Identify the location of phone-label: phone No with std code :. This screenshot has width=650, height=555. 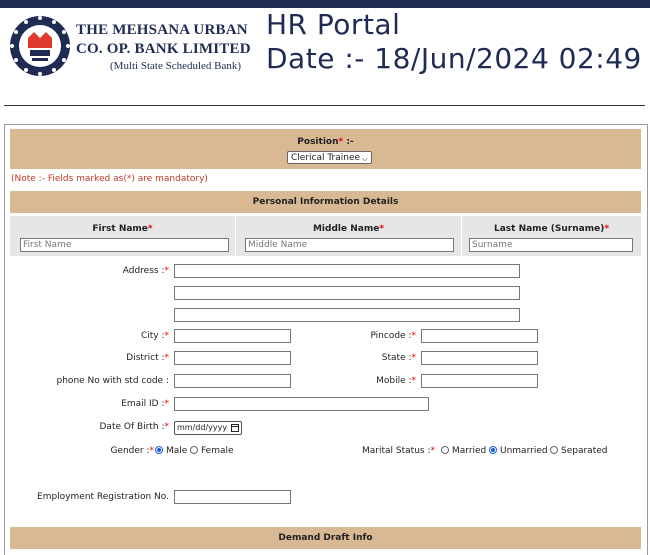
(112, 381).